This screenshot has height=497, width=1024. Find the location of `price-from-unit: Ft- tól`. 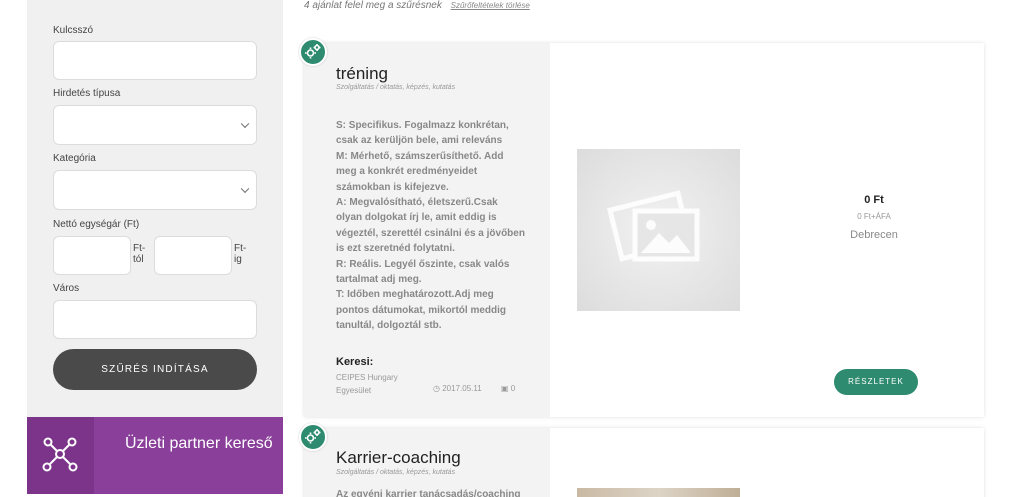

price-from-unit: Ft- tól is located at coordinates (139, 254).